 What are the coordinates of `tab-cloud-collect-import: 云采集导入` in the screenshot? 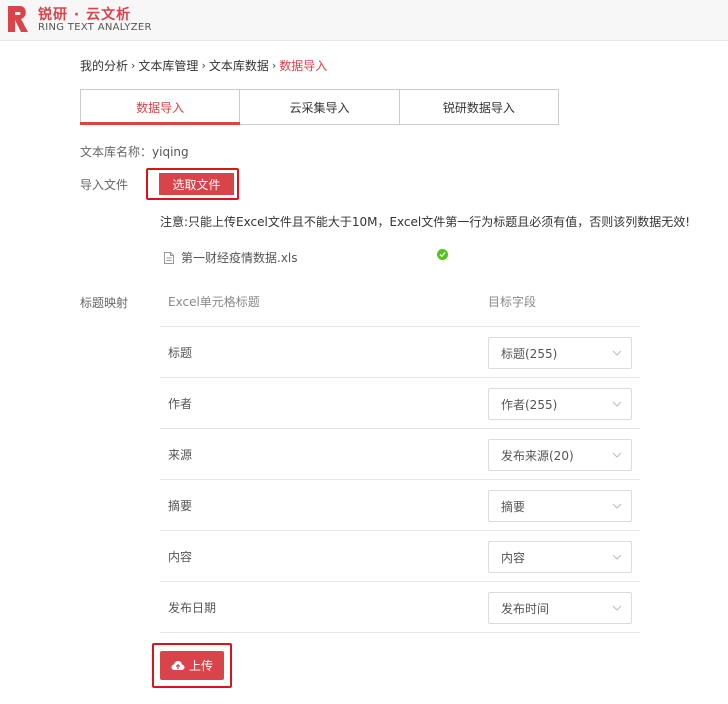 It's located at (320, 107).